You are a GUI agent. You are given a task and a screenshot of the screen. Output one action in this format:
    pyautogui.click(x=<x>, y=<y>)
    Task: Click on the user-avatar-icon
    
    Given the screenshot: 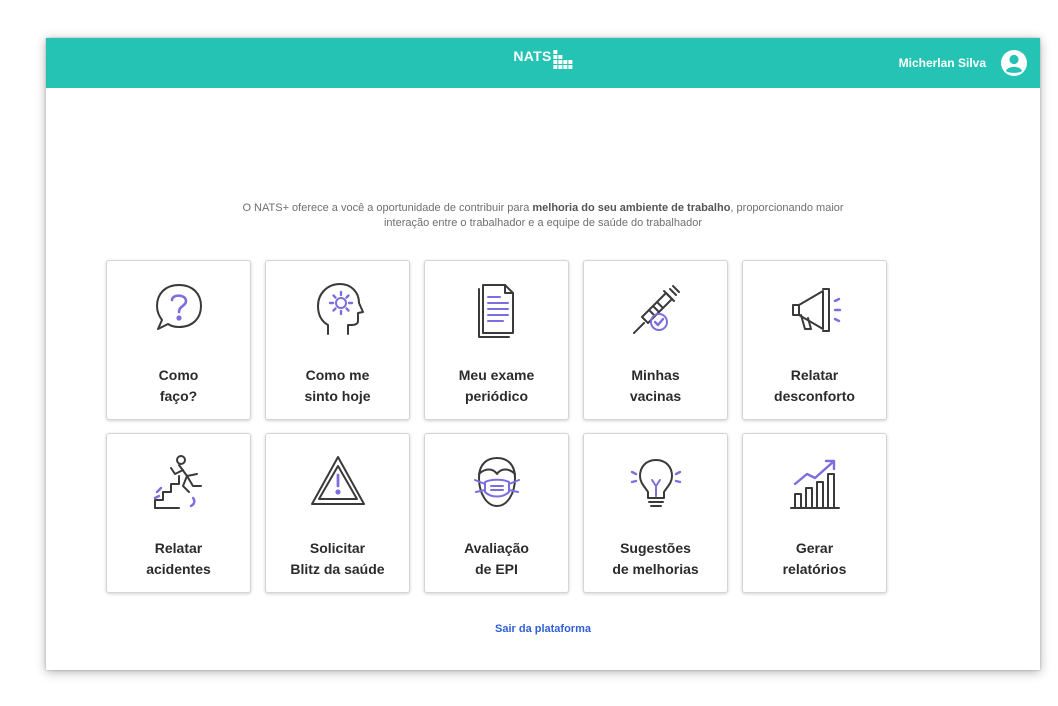 What is the action you would take?
    pyautogui.click(x=1014, y=63)
    